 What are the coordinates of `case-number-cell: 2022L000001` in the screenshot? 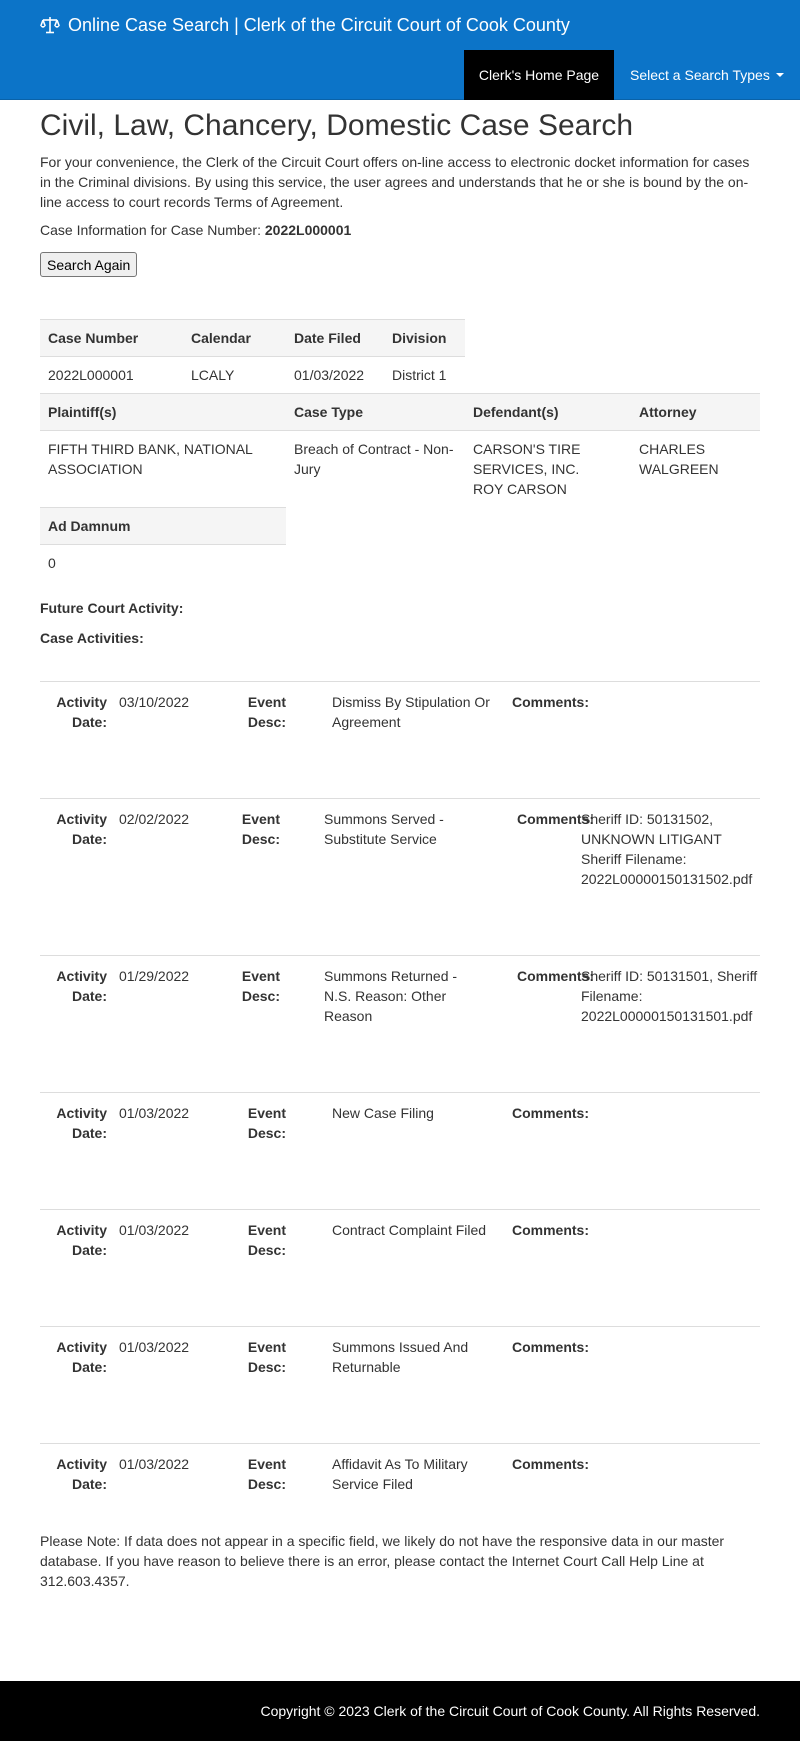 It's located at (91, 375).